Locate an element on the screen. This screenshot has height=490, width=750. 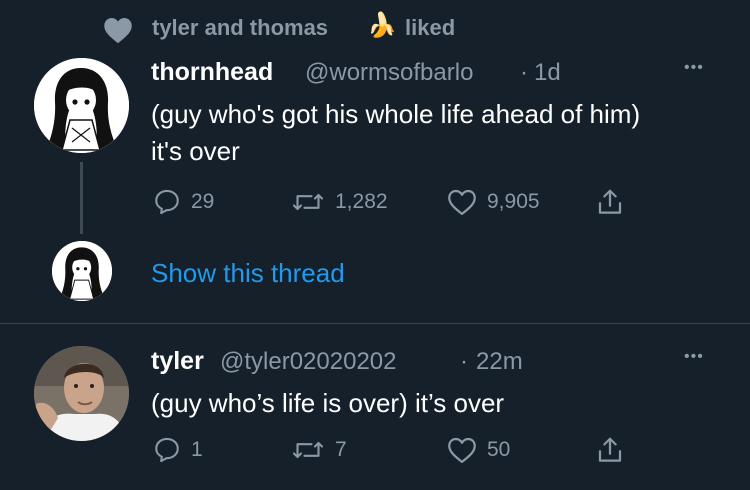
reply-button: 1 is located at coordinates (178, 450).